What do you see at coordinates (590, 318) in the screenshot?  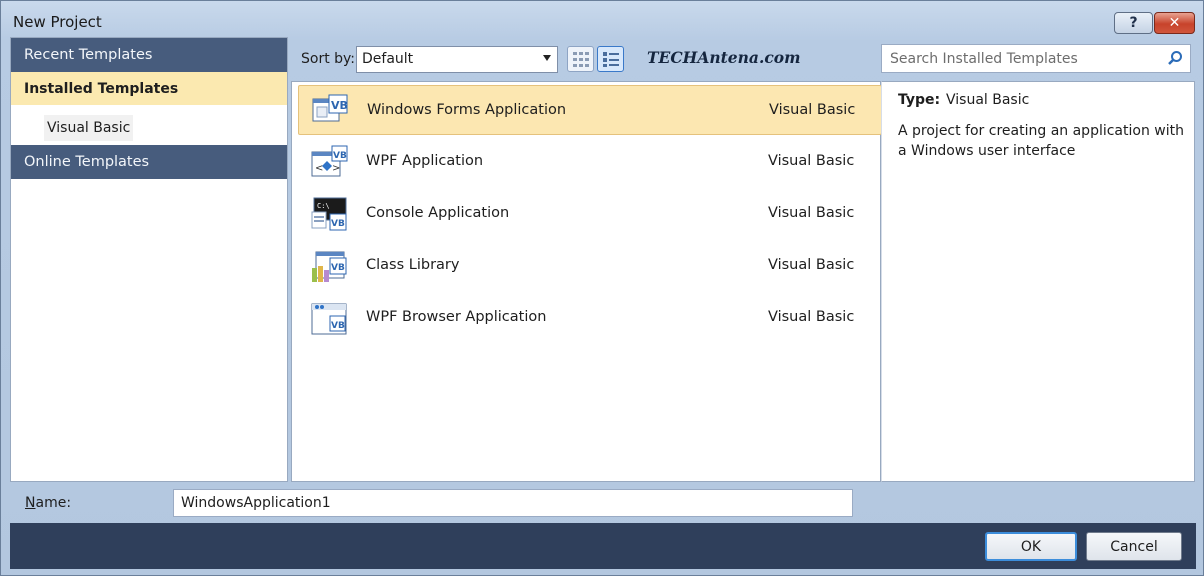 I see `template-row: VB WPF Browser Application Visual Basic` at bounding box center [590, 318].